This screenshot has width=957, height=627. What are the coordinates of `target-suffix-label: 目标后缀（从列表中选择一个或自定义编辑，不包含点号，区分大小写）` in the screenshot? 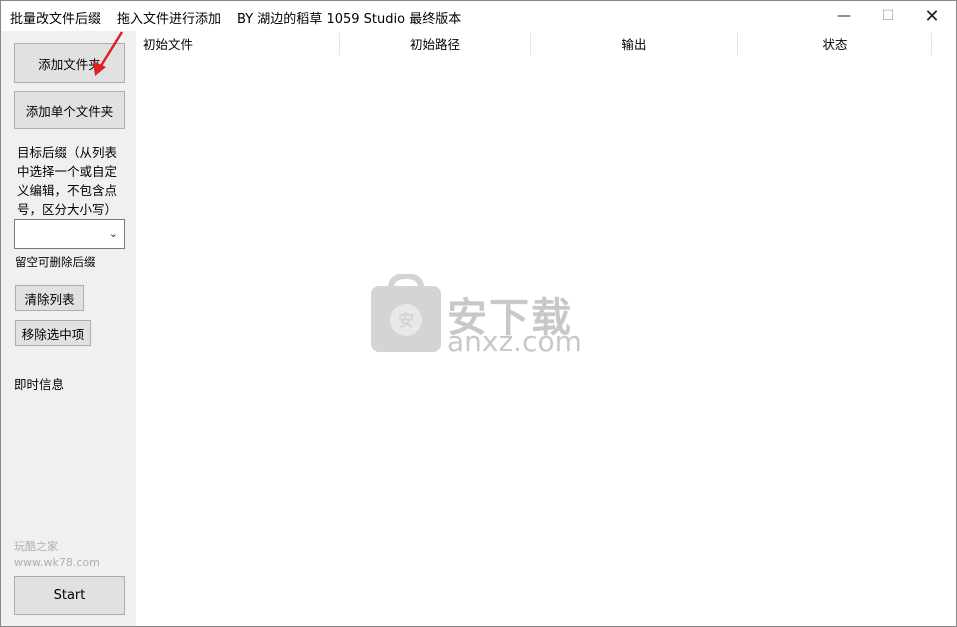 It's located at (67, 181).